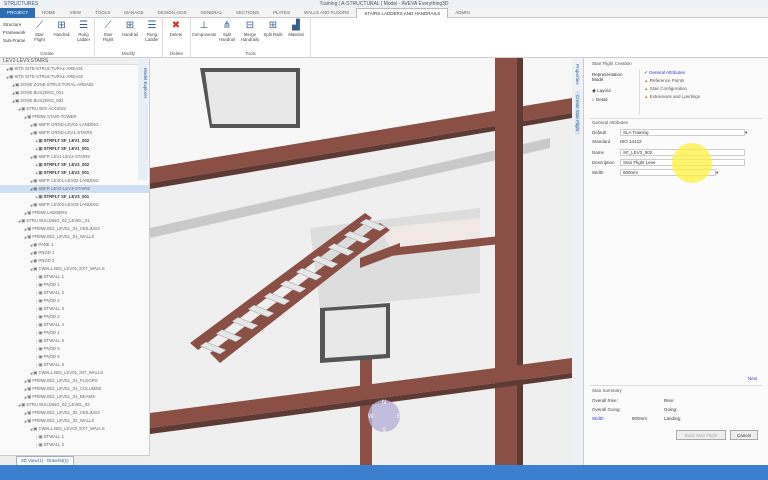 The width and height of the screenshot is (768, 480). What do you see at coordinates (672, 82) in the screenshot?
I see `step-reference-points: ▲ Reference Points` at bounding box center [672, 82].